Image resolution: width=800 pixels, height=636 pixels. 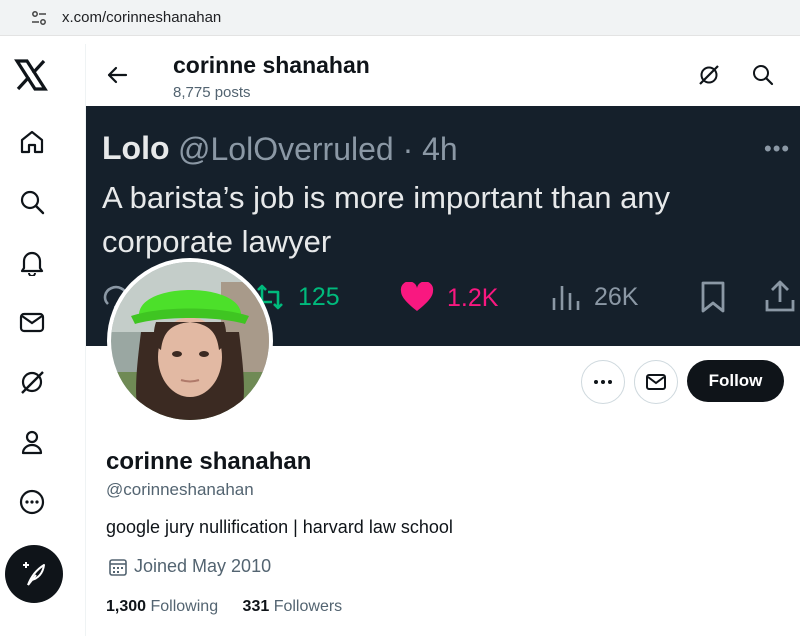 I want to click on avatar-photo, so click(x=190, y=341).